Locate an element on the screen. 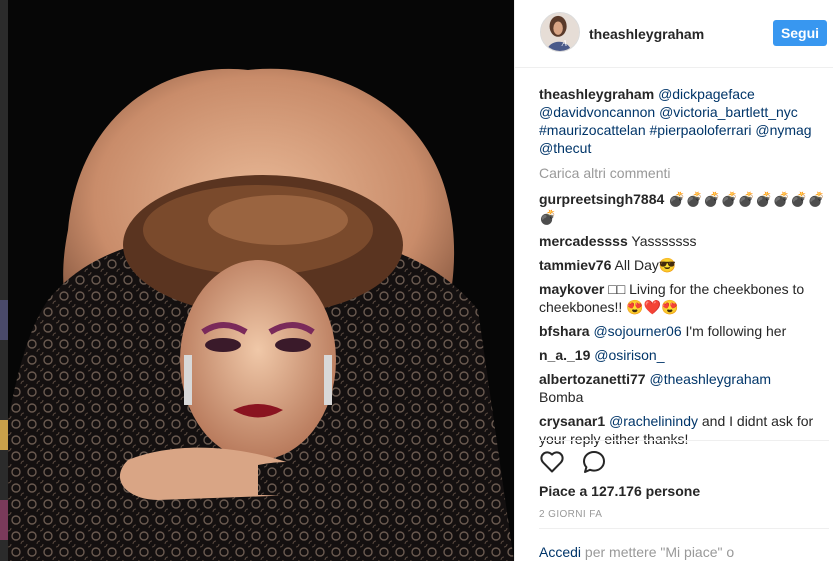 This screenshot has height=561, width=833. caption-mention: @nymag is located at coordinates (783, 130).